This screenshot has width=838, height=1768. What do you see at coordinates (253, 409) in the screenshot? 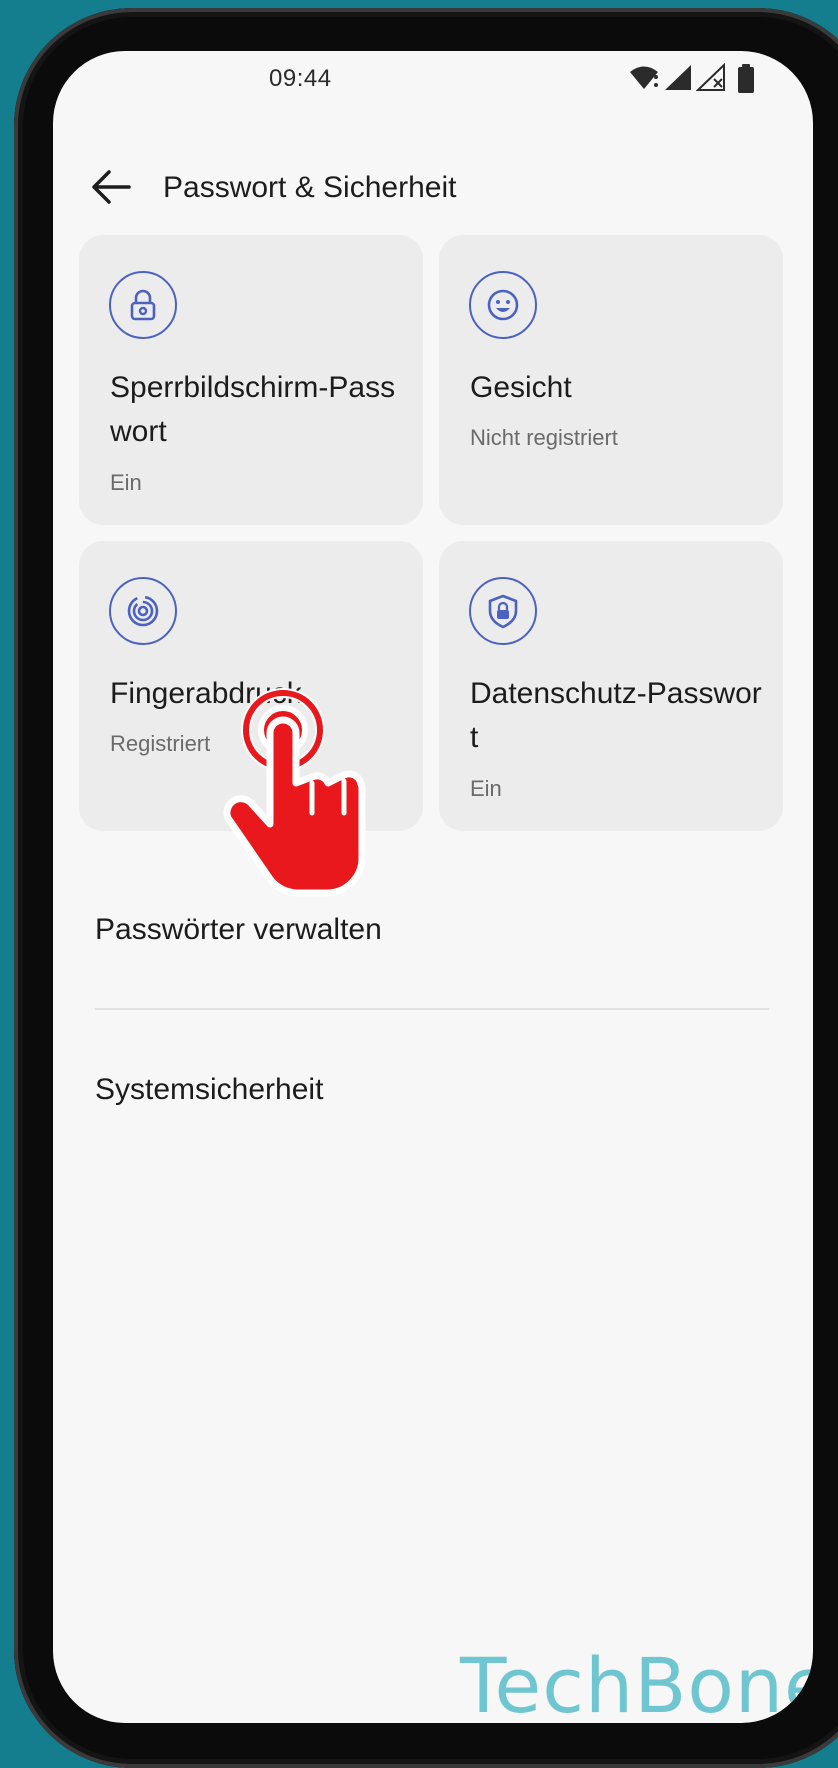
I see `tile-title: Sperrbildschirm-Passwort` at bounding box center [253, 409].